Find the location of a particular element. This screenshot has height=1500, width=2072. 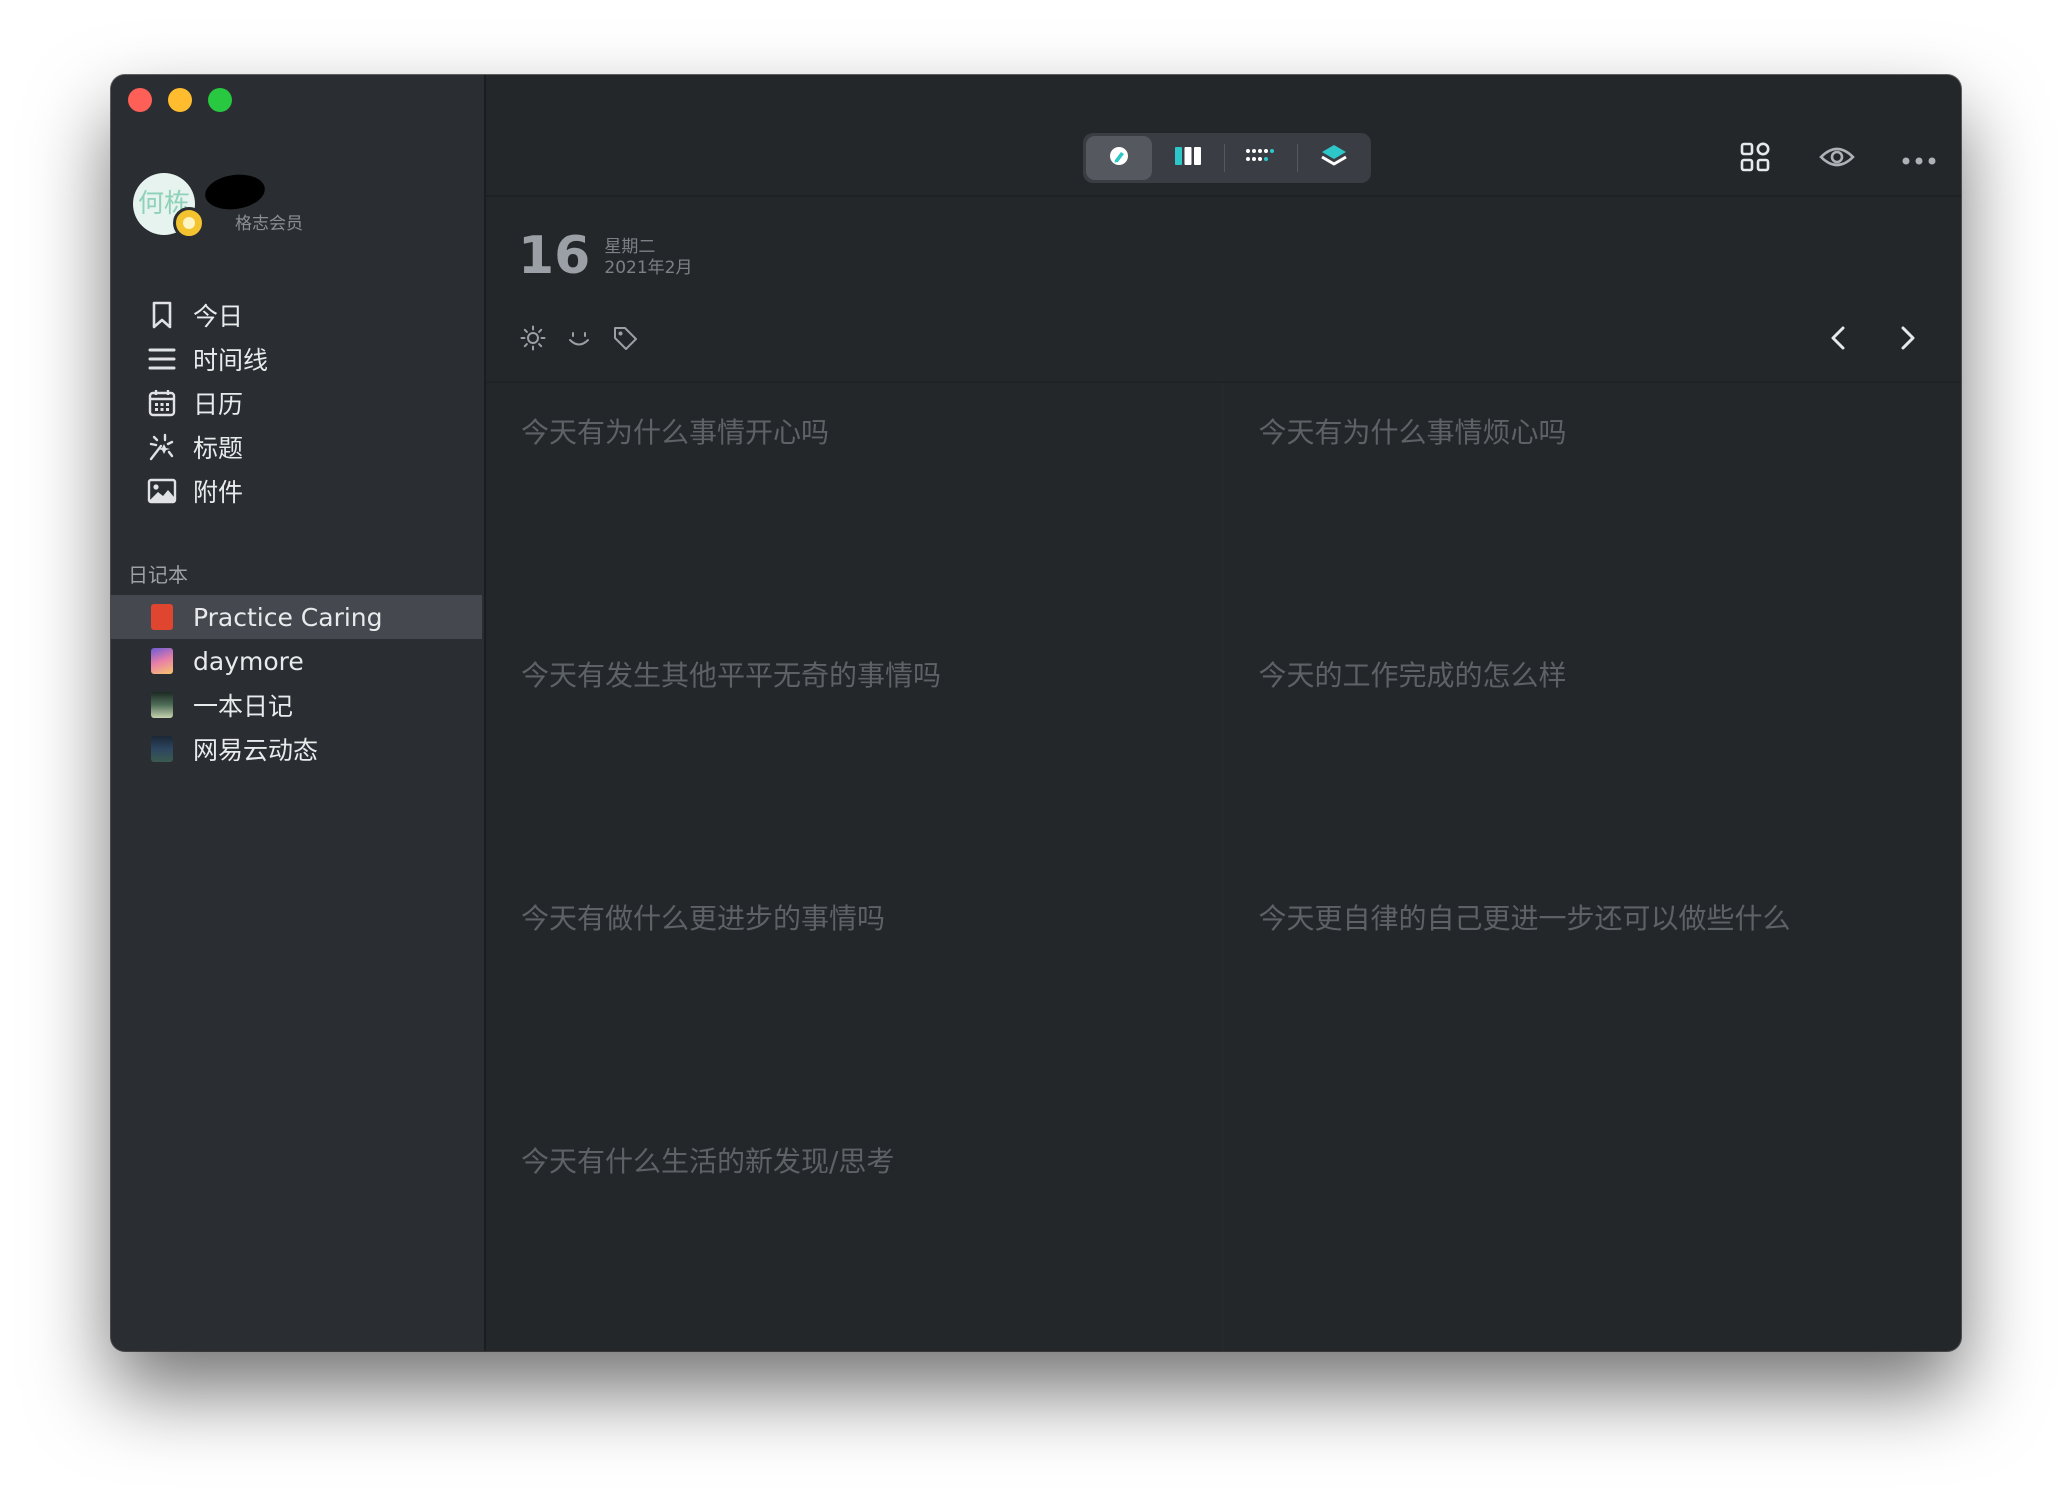

top-right-actions is located at coordinates (1837, 159).